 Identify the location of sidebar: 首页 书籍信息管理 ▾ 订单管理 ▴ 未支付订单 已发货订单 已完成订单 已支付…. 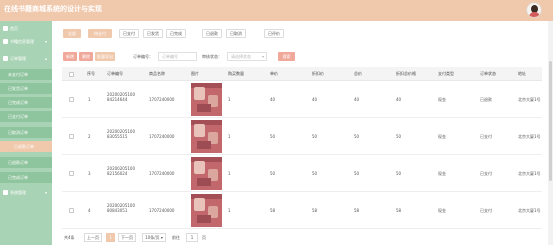
(26, 133).